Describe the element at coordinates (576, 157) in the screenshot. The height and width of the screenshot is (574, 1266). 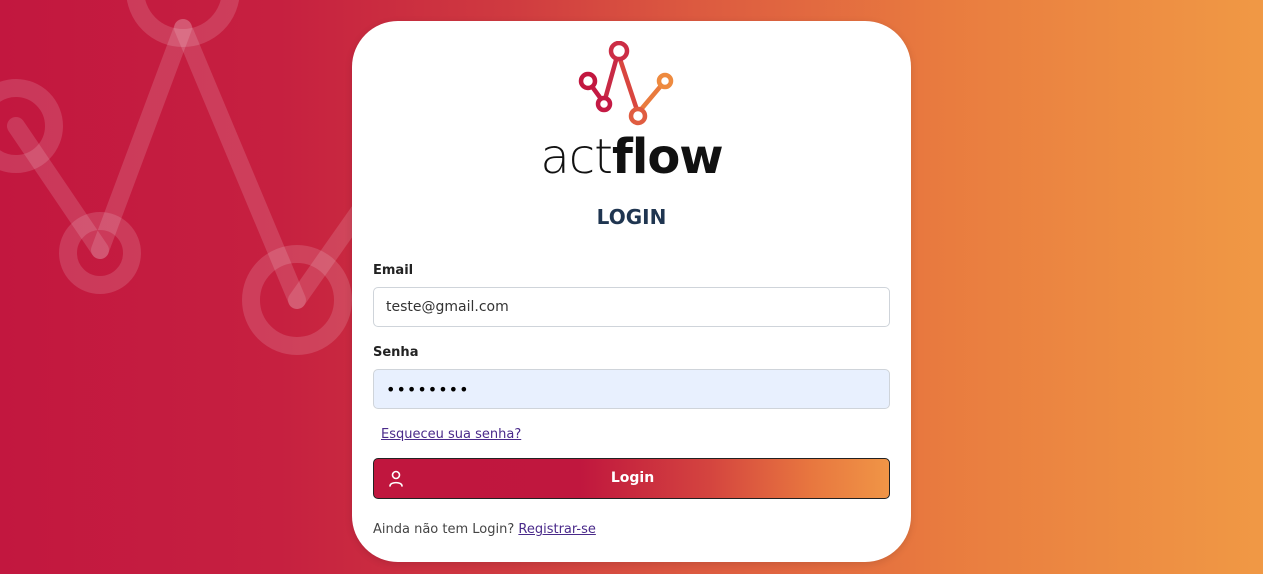
I see `brand-name-light: act` at that location.